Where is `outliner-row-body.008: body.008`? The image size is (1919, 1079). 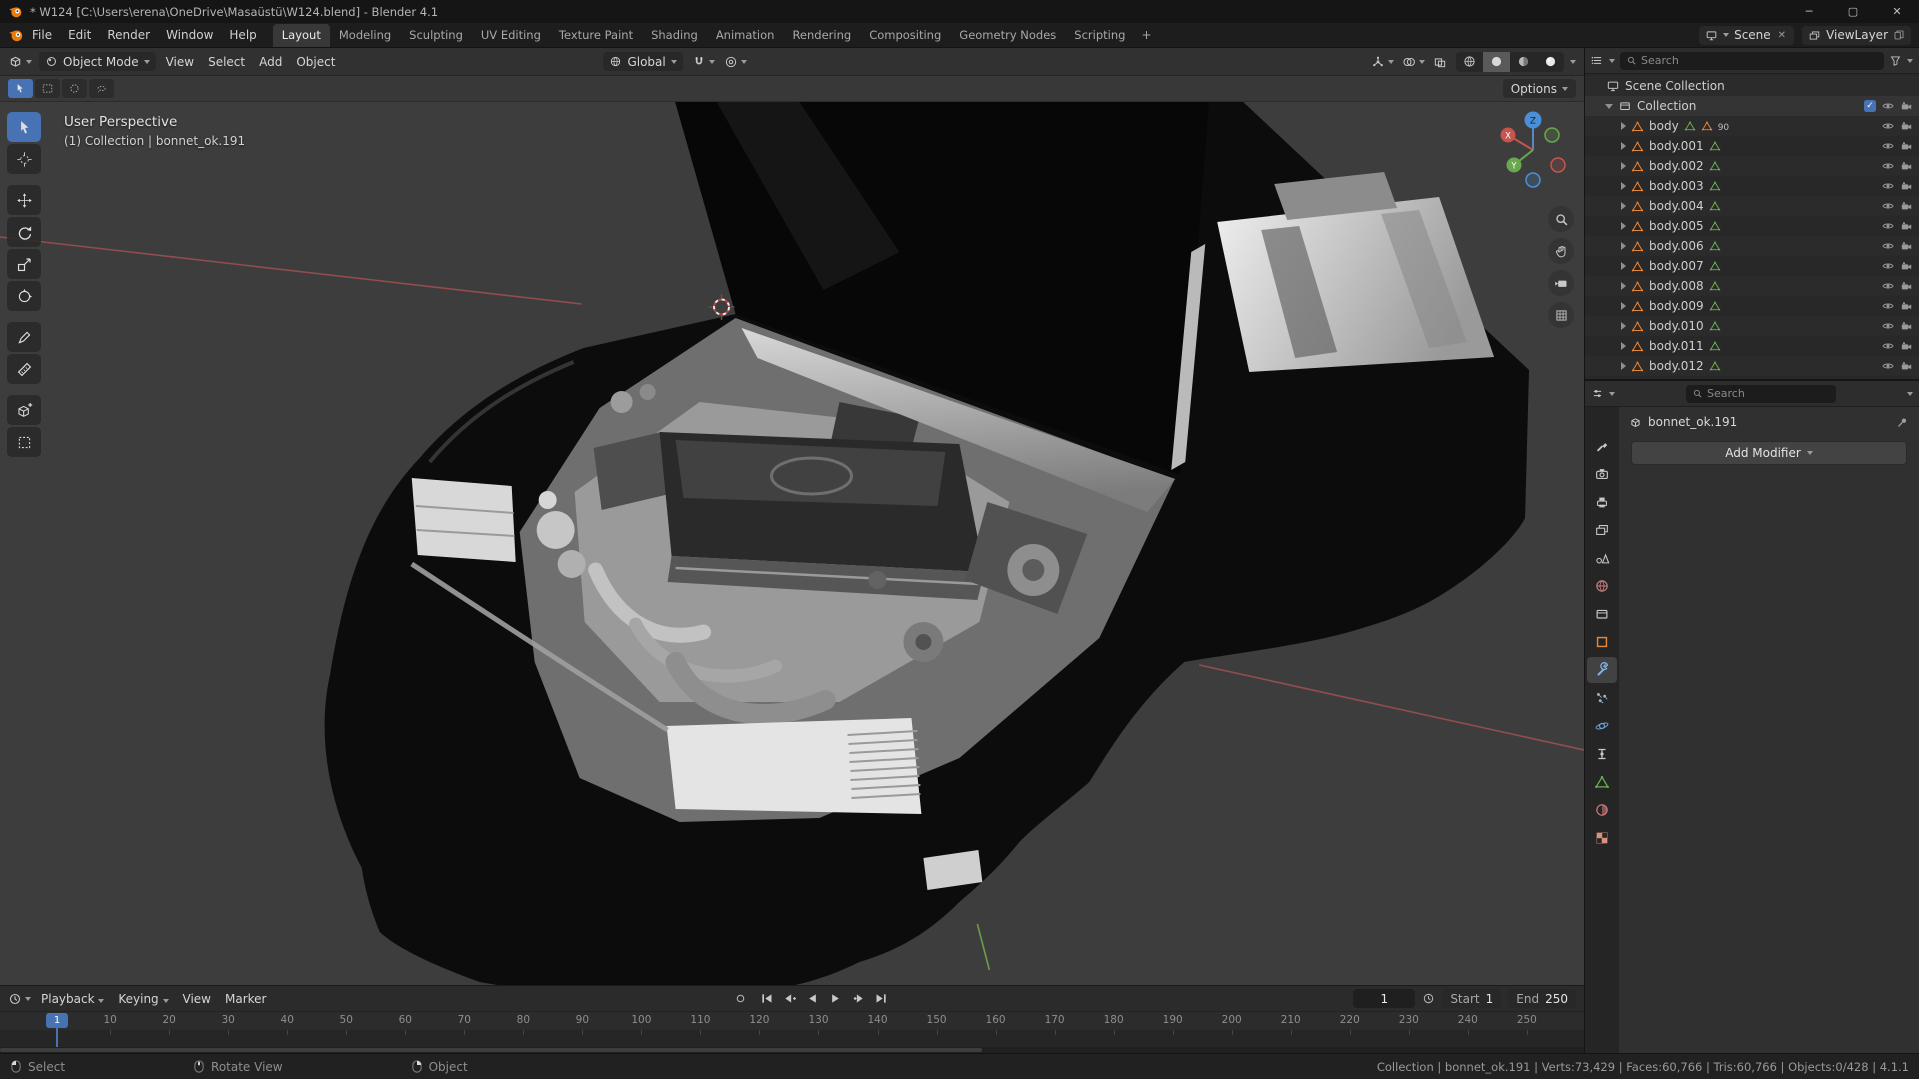 outliner-row-body.008: body.008 is located at coordinates (1752, 286).